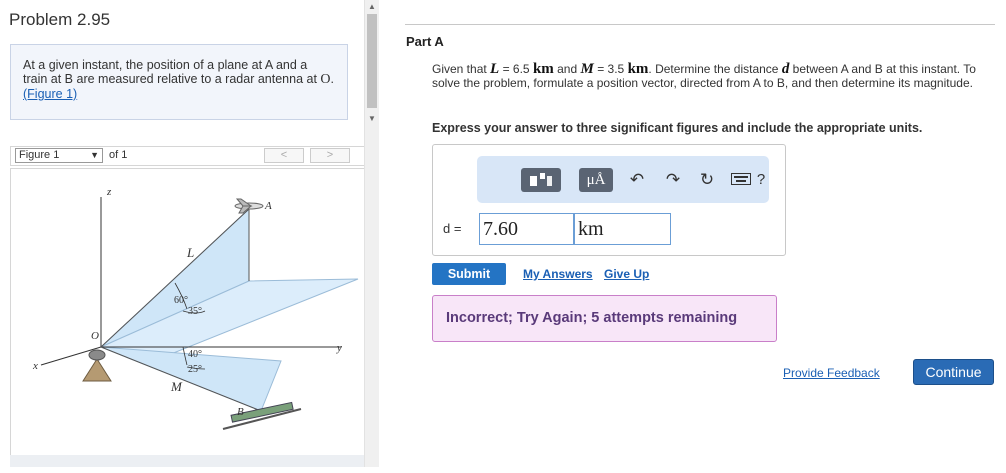 Image resolution: width=1006 pixels, height=473 pixels. I want to click on divider, so click(700, 24).